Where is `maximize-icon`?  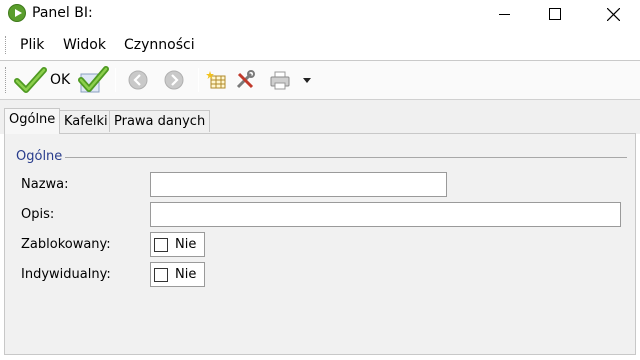
maximize-icon is located at coordinates (555, 14).